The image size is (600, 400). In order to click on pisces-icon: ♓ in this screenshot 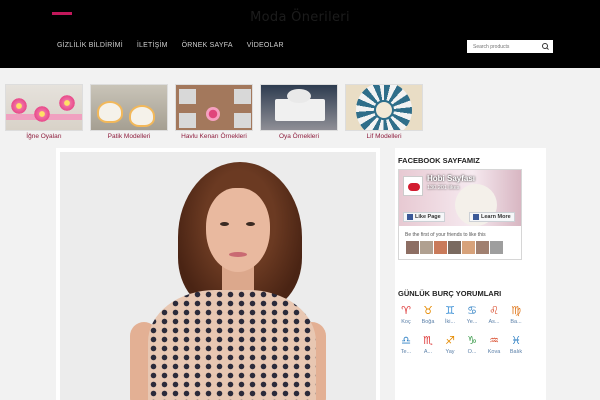, I will do `click(516, 340)`.